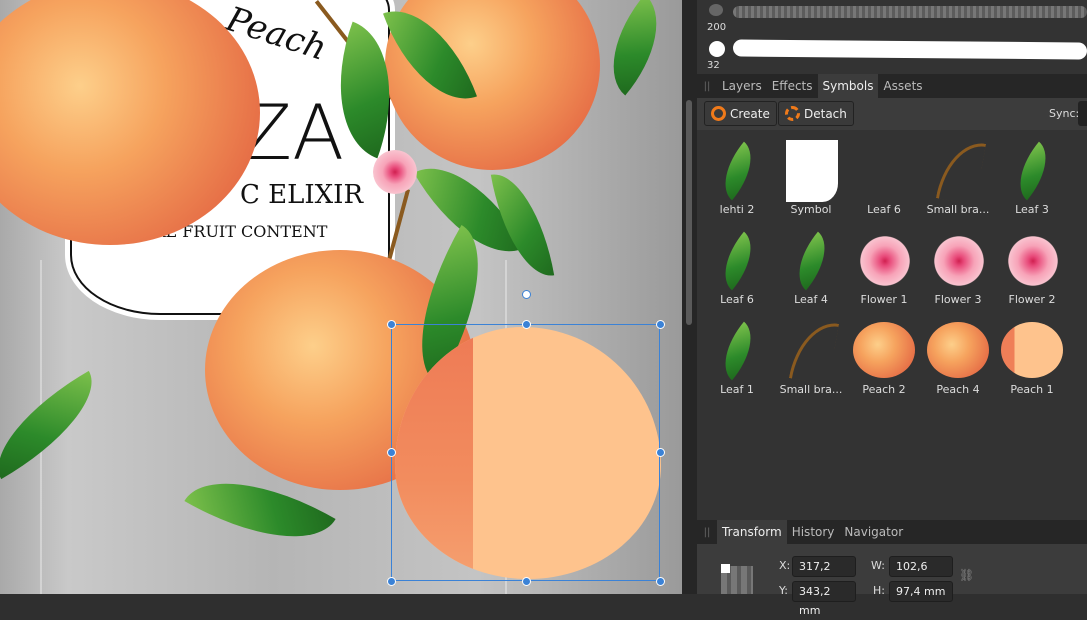  I want to click on symbol-item: Flower 3, so click(958, 267).